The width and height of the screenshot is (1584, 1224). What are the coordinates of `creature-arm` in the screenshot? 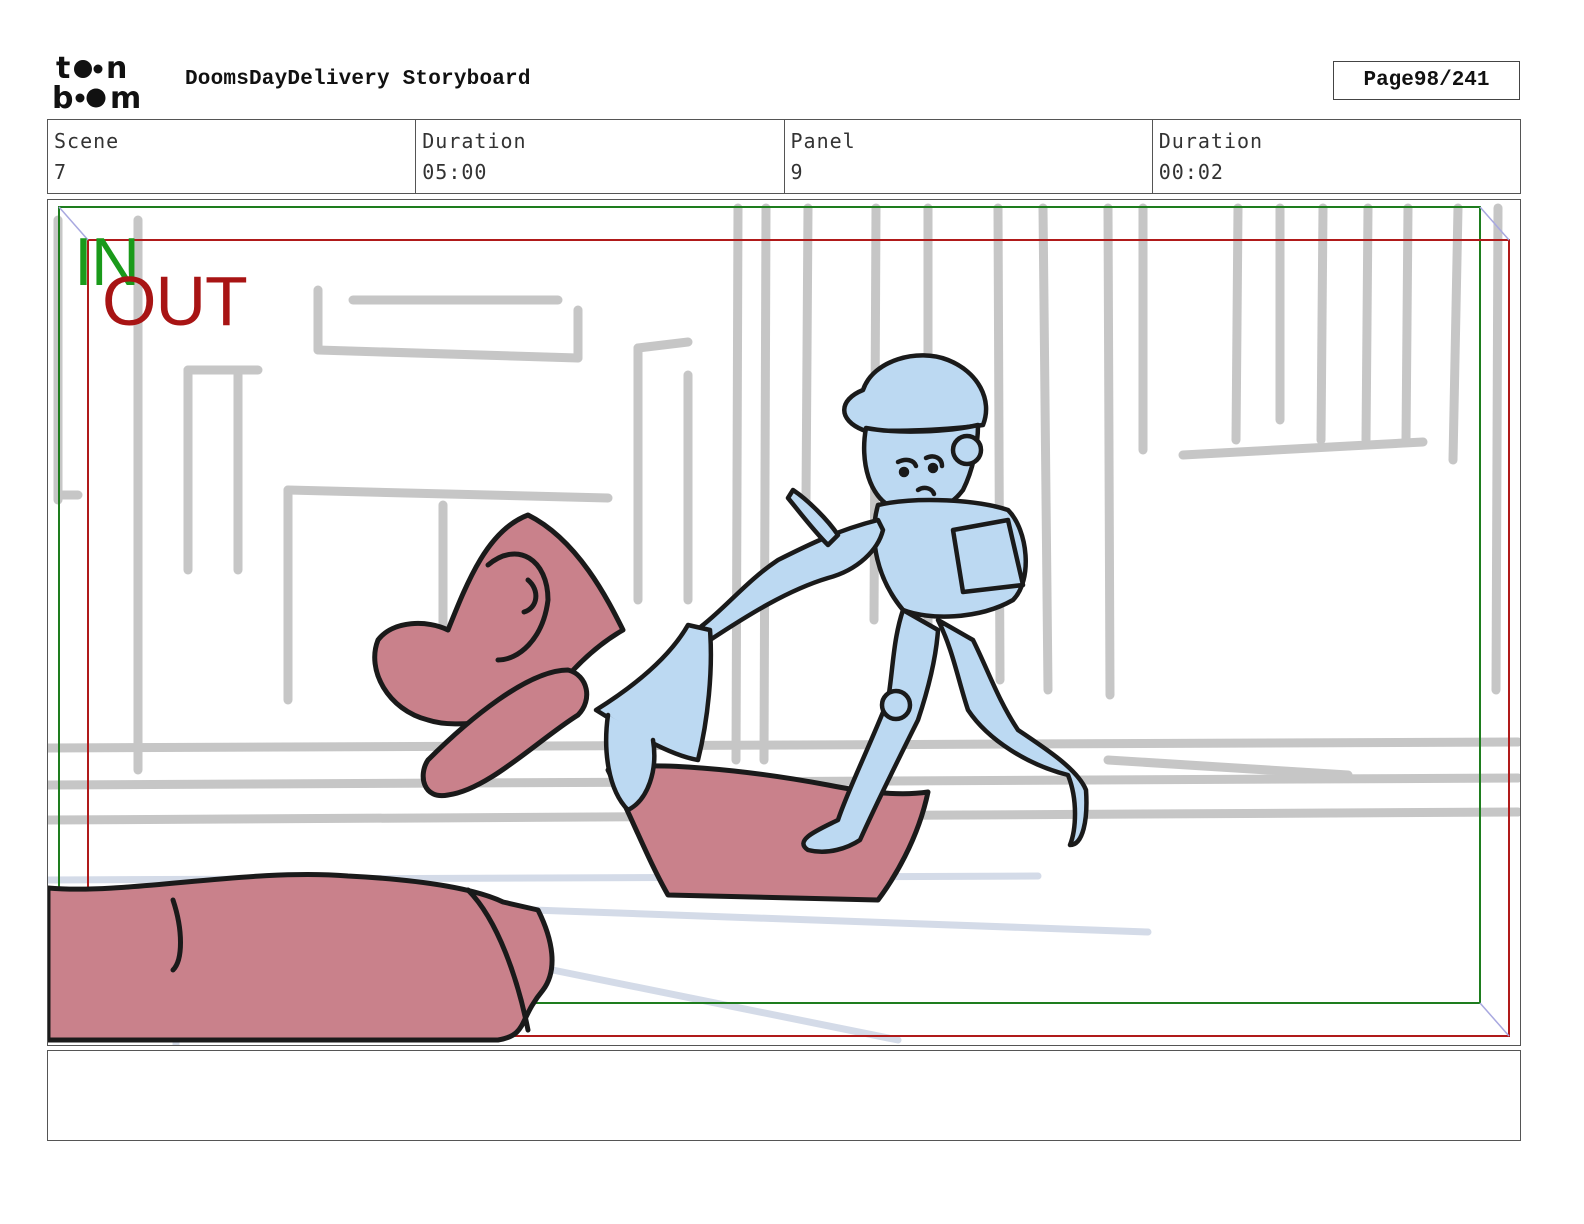 It's located at (301, 957).